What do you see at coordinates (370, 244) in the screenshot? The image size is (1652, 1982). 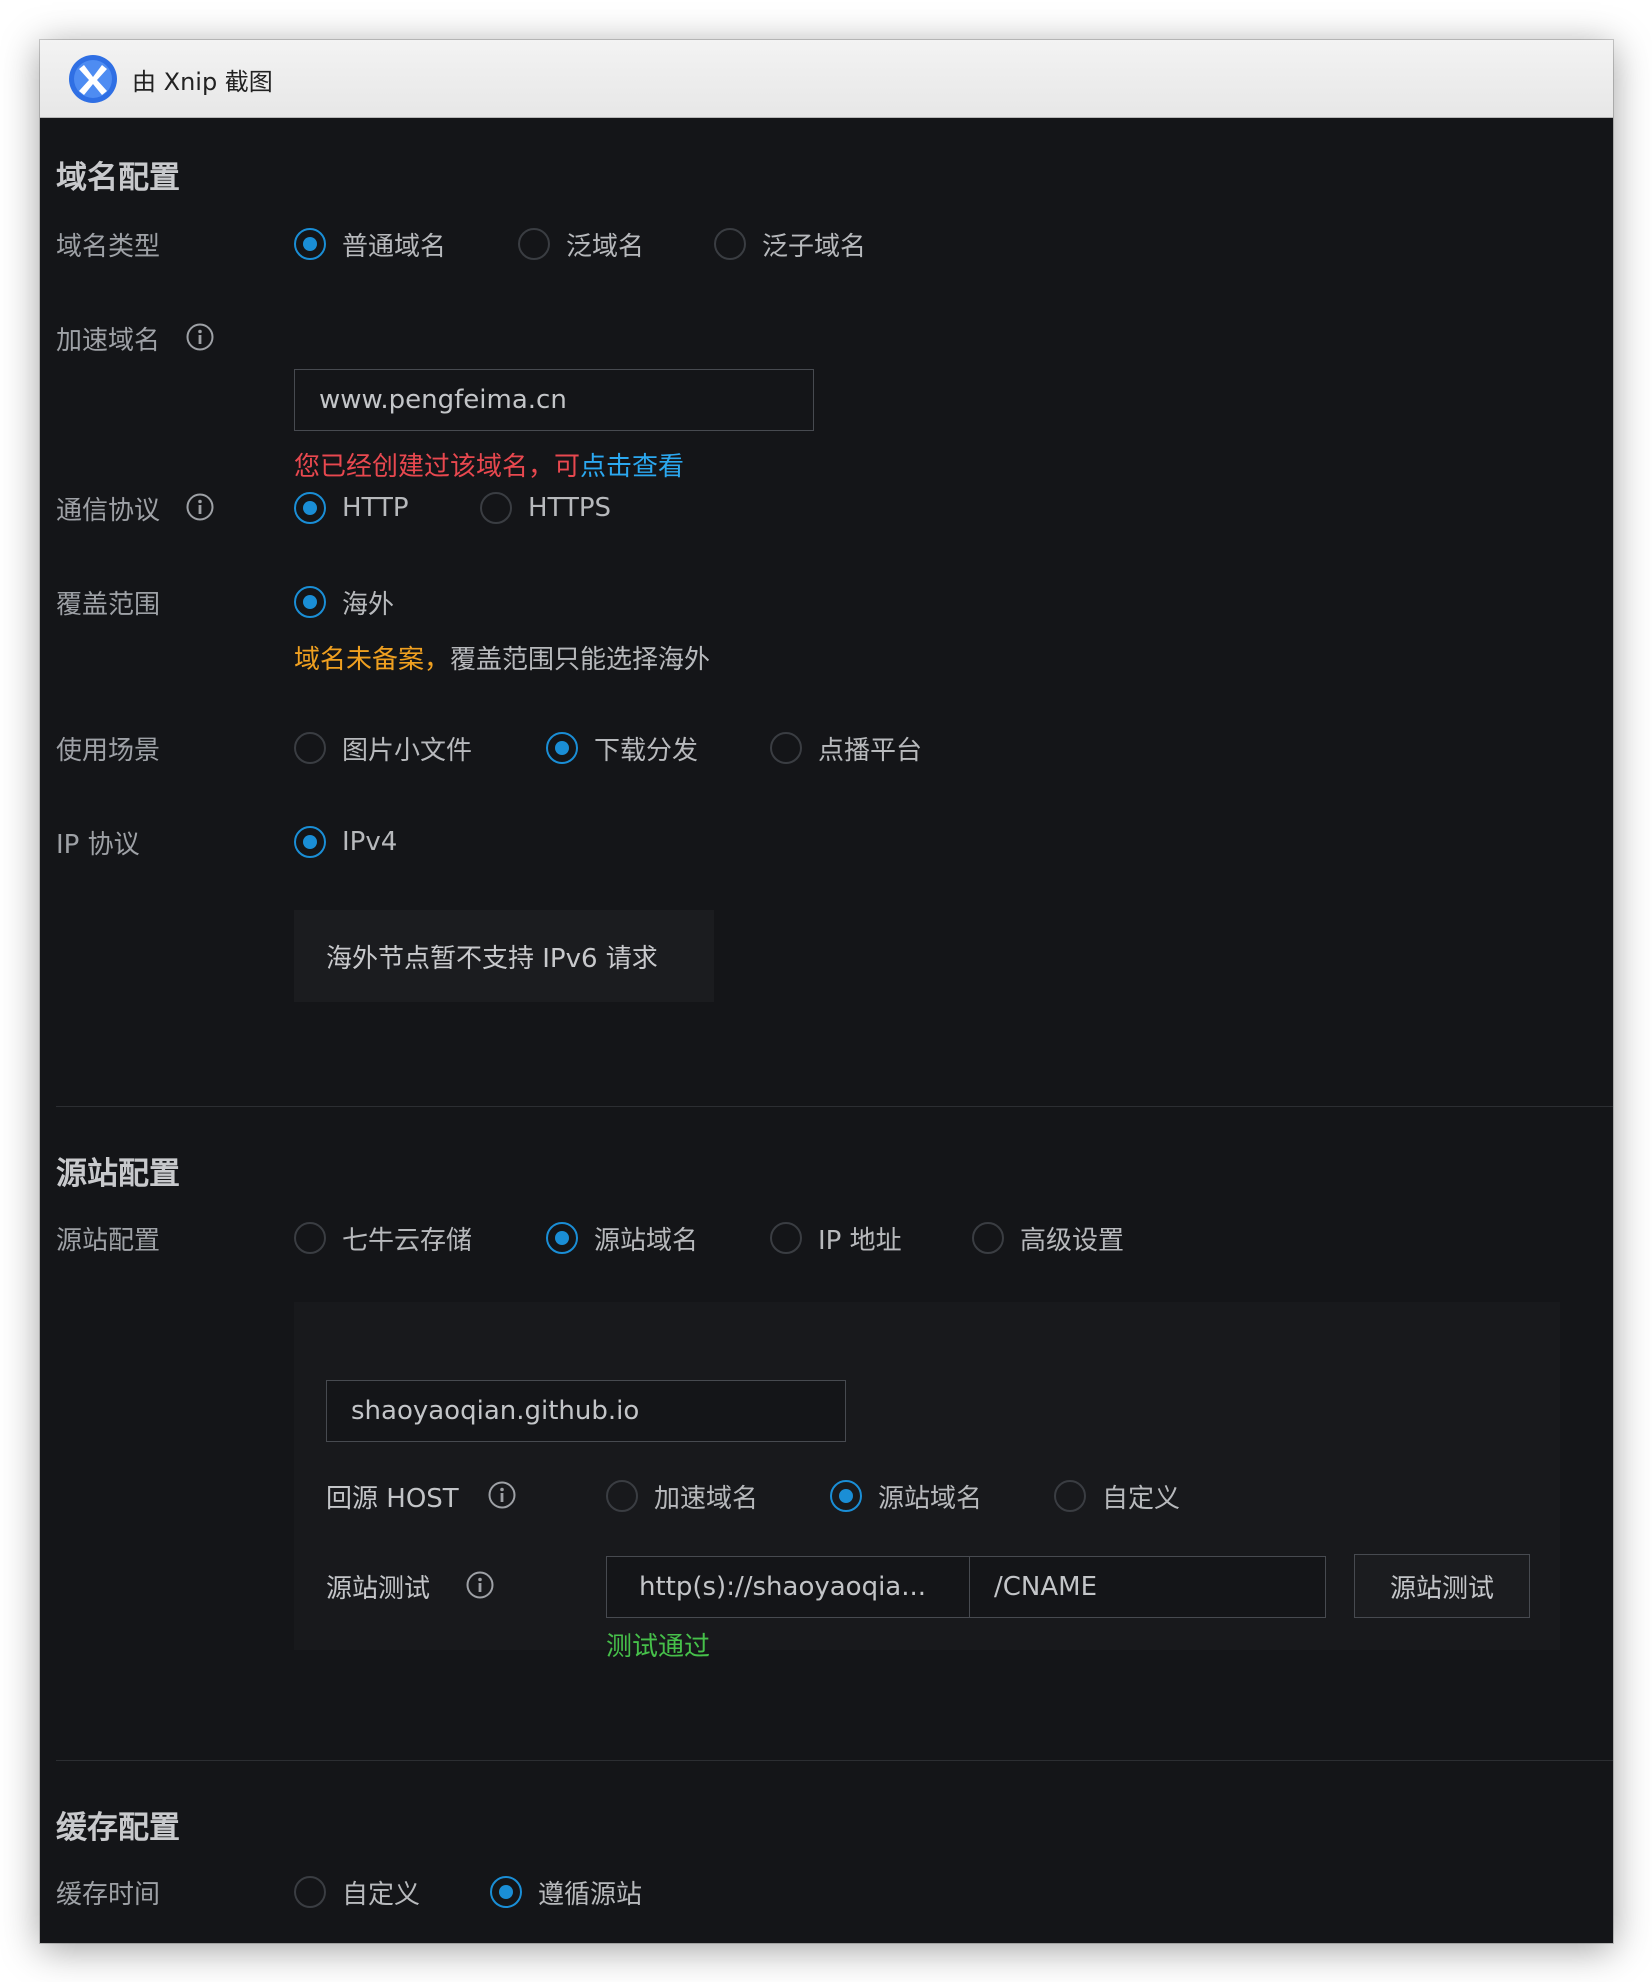 I see `radio-normal-domain: 普通域名` at bounding box center [370, 244].